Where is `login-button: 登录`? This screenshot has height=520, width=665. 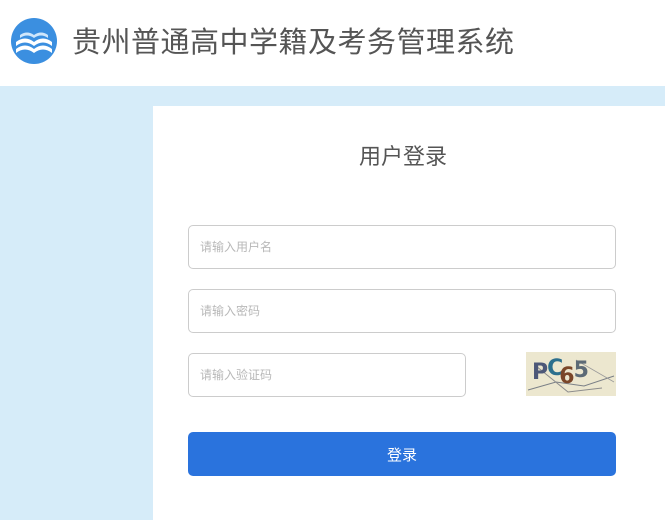
login-button: 登录 is located at coordinates (402, 454).